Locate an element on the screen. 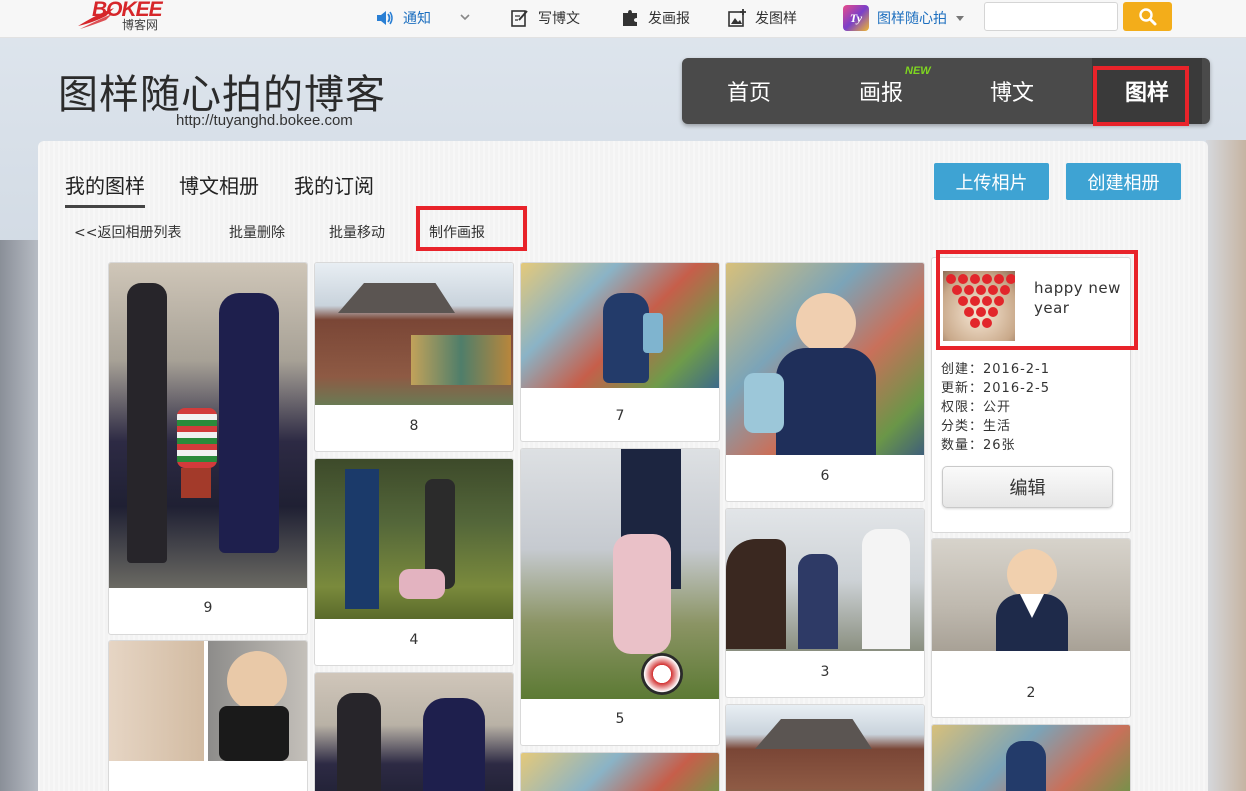 The height and width of the screenshot is (791, 1246). photo-caption: 4 is located at coordinates (414, 640).